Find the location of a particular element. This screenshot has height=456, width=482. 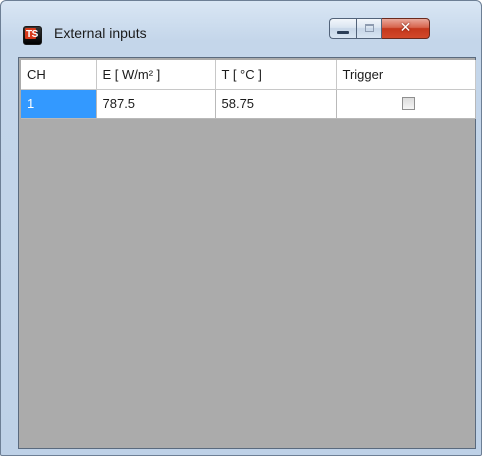

maximize-icon is located at coordinates (369, 28).